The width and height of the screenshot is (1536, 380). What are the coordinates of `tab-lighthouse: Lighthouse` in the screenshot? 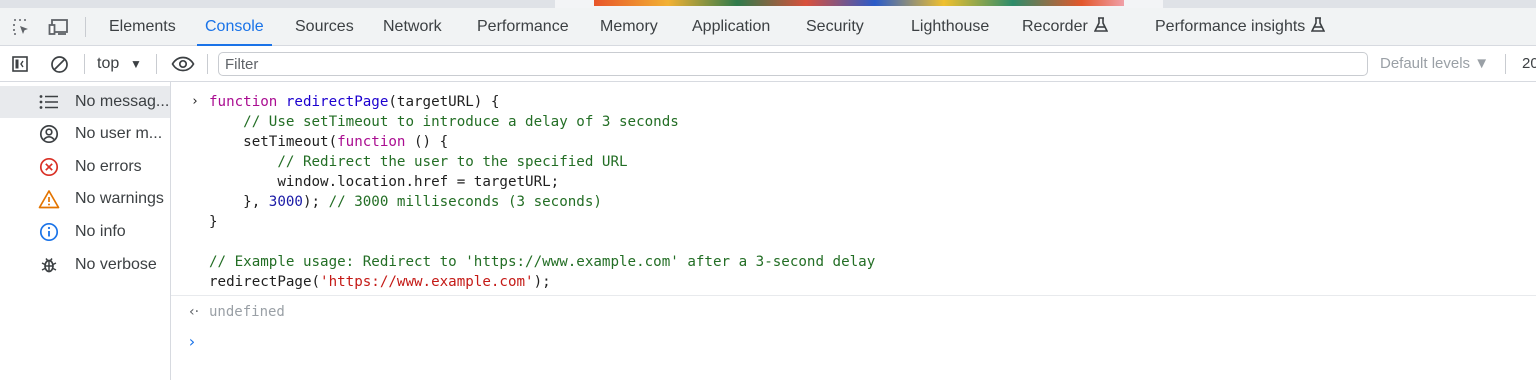 It's located at (950, 27).